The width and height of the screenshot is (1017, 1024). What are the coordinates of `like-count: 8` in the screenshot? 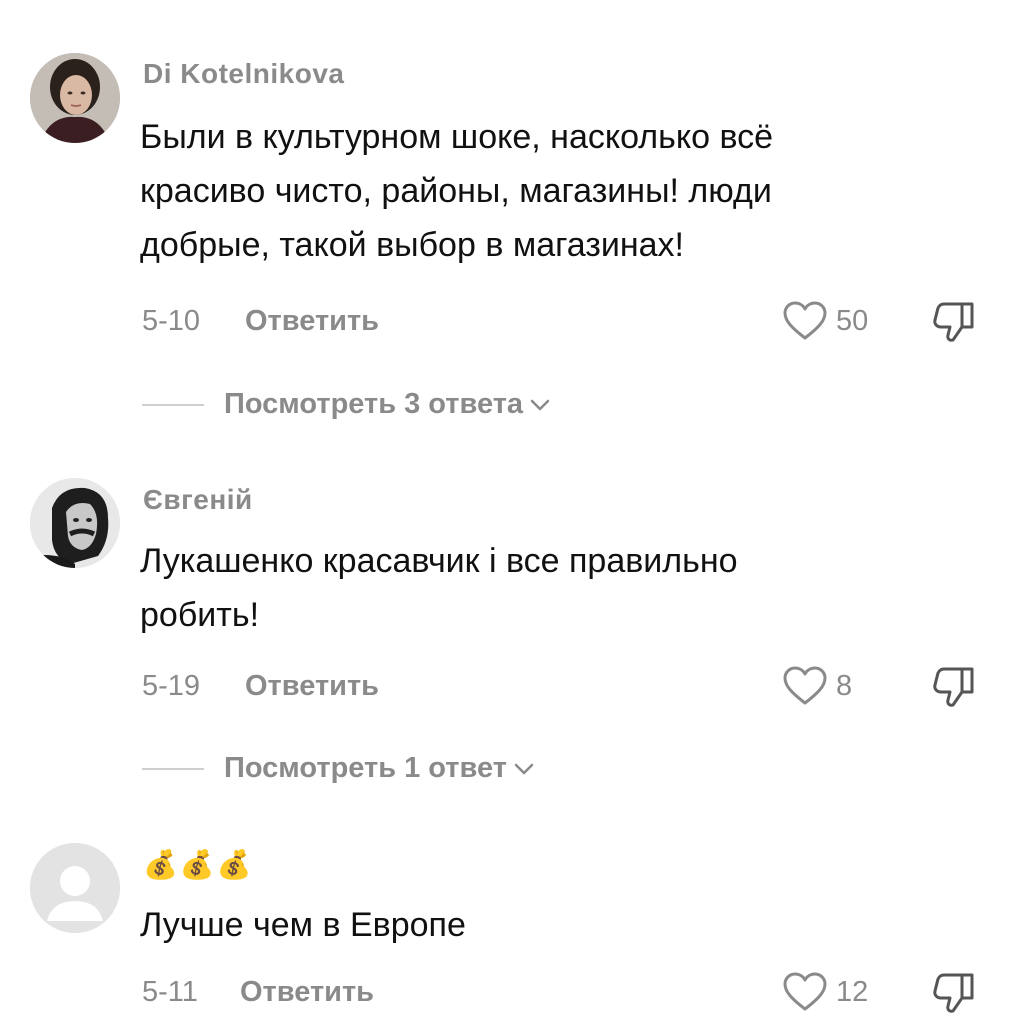 It's located at (844, 685).